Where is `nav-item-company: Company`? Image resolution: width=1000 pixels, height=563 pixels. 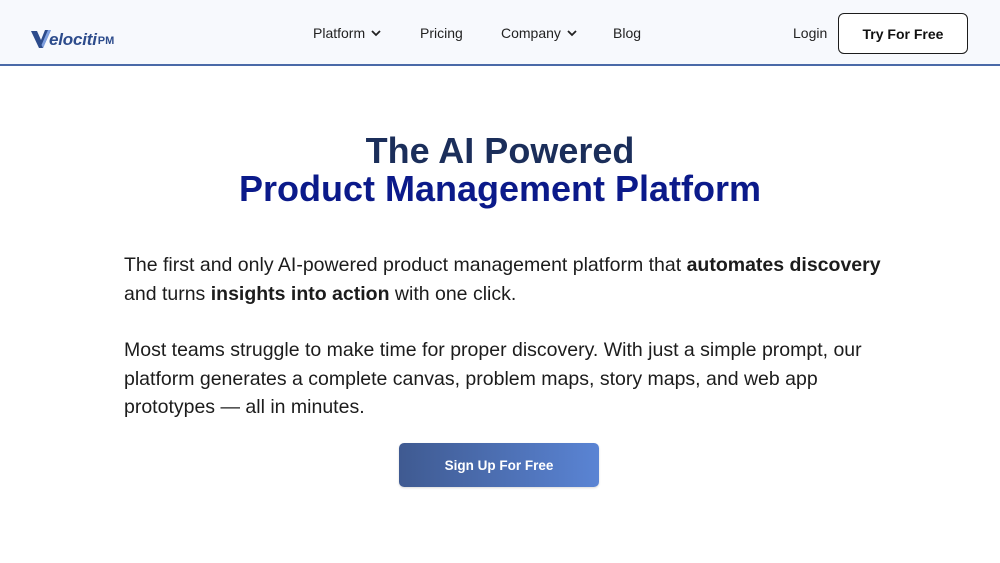
nav-item-company: Company is located at coordinates (539, 33).